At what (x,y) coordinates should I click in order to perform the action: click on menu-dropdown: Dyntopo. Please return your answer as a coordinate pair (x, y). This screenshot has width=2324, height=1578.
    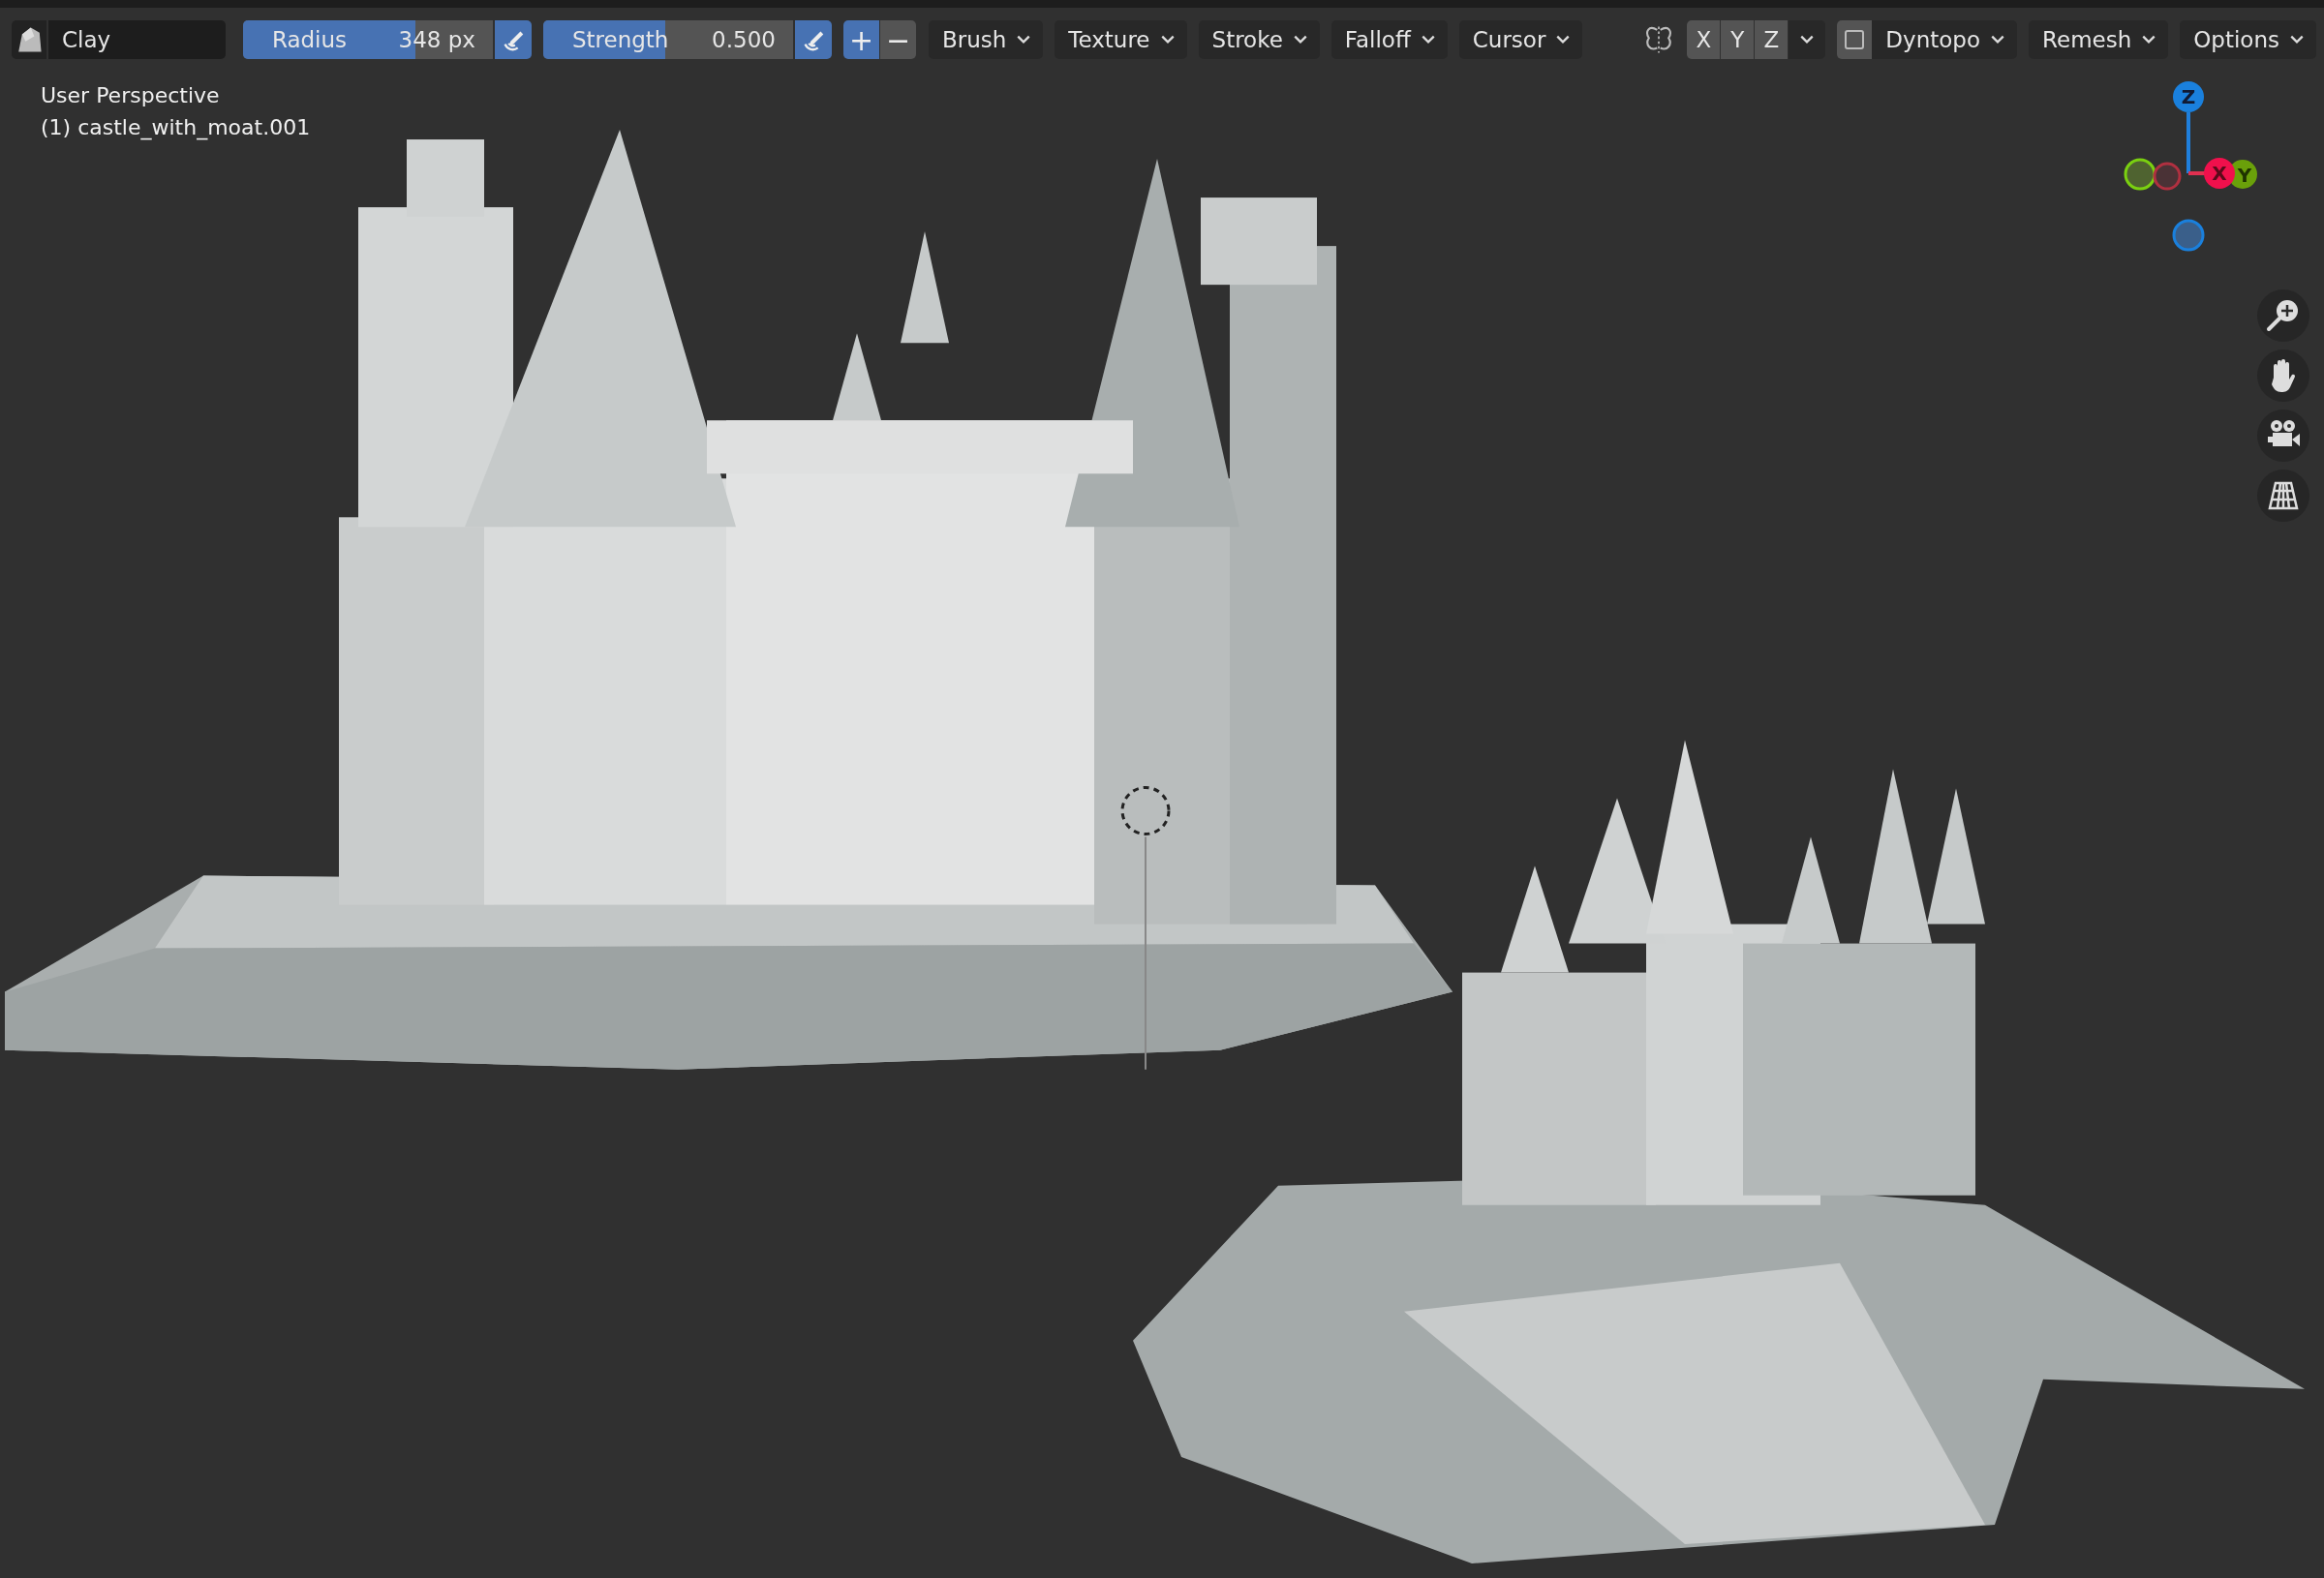
    Looking at the image, I should click on (1945, 39).